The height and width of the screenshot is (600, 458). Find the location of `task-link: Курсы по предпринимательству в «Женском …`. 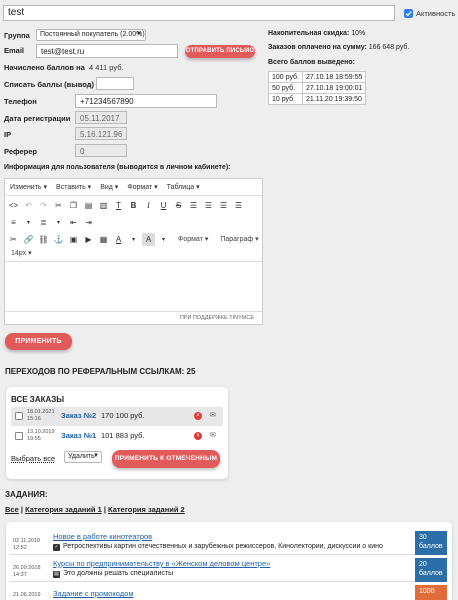

task-link: Курсы по предпринимательству в «Женском … is located at coordinates (161, 563).